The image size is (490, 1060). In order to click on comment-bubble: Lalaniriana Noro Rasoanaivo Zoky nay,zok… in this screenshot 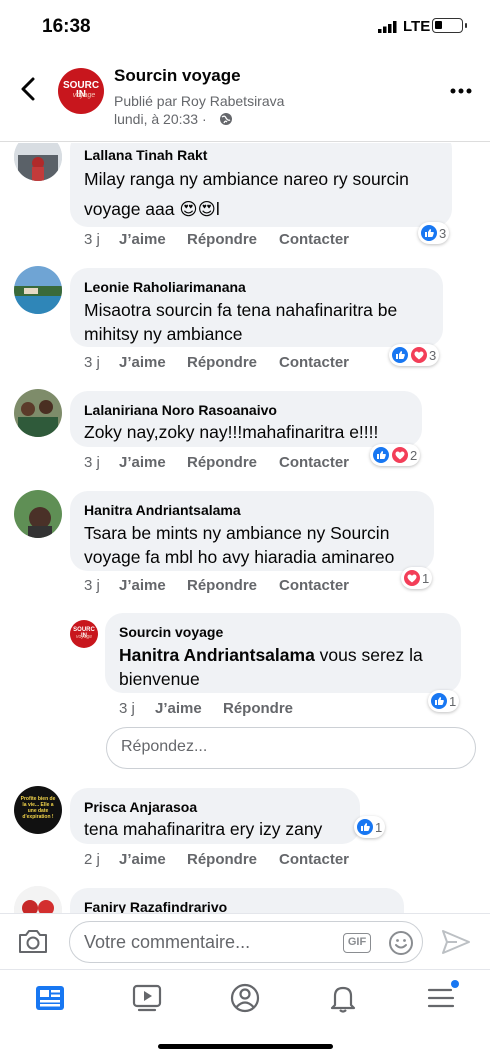, I will do `click(246, 419)`.